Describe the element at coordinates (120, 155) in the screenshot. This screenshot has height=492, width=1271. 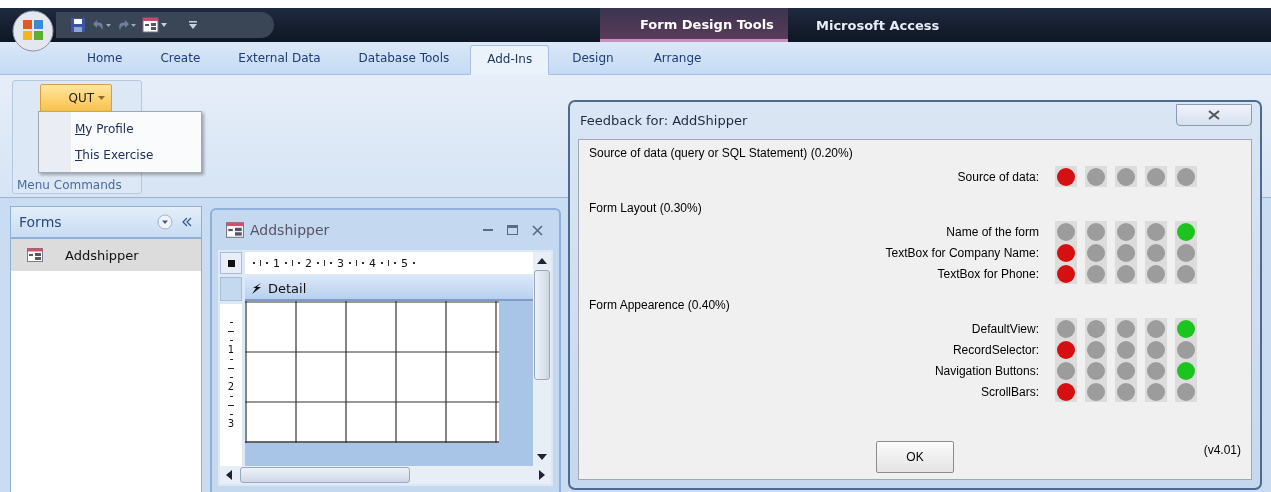
I see `menu-item: This Exercise` at that location.